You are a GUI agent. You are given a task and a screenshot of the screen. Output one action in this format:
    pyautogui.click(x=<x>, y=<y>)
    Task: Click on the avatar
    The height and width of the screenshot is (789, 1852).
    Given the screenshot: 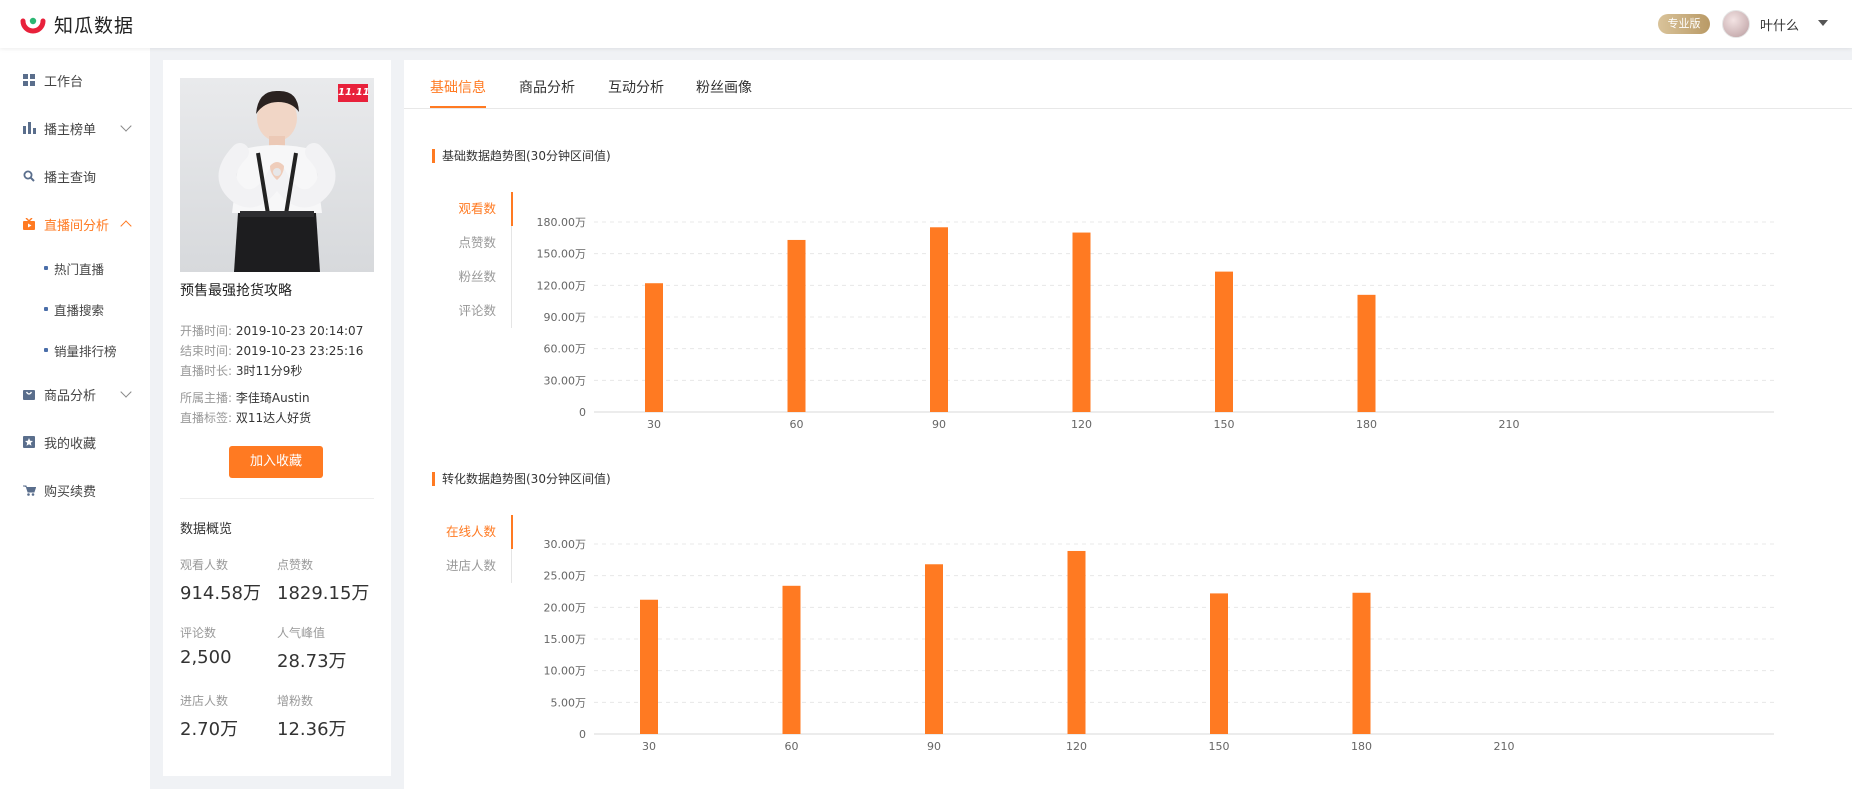 What is the action you would take?
    pyautogui.click(x=1736, y=24)
    